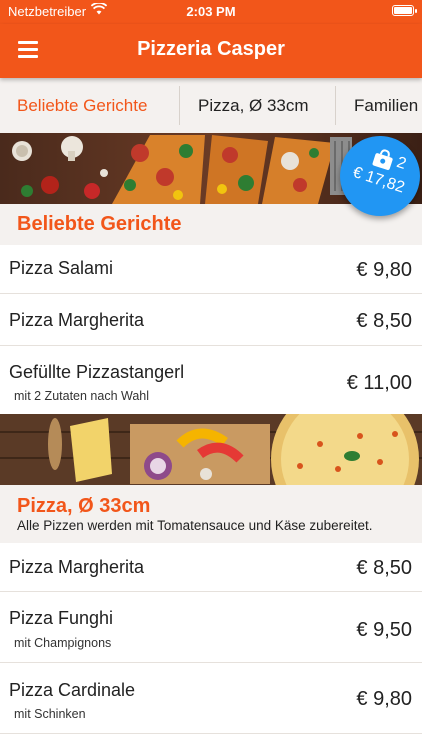 Image resolution: width=422 pixels, height=750 pixels. What do you see at coordinates (99, 224) in the screenshot?
I see `section-title: Beliebte Gerichte` at bounding box center [99, 224].